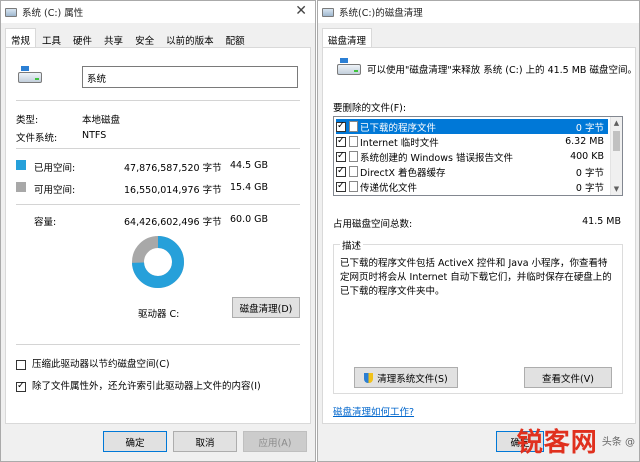 This screenshot has height=462, width=640. Describe the element at coordinates (53, 13) in the screenshot. I see `properties-title: 系统 (C:) 属性` at that location.